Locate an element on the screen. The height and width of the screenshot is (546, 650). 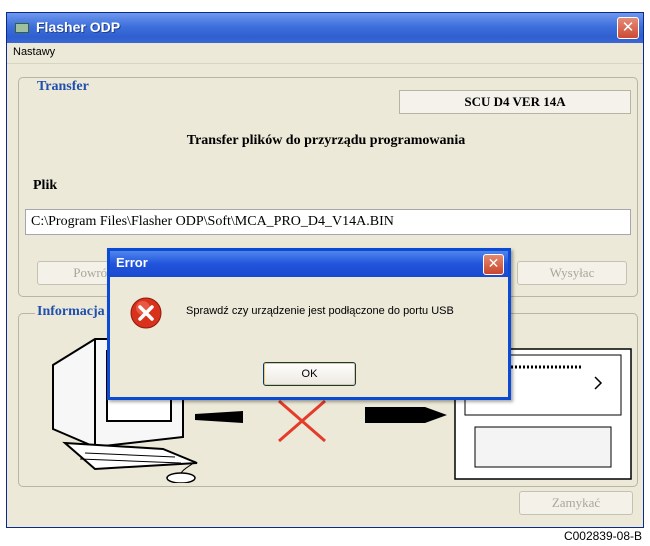
arrow-left-icon is located at coordinates (219, 417).